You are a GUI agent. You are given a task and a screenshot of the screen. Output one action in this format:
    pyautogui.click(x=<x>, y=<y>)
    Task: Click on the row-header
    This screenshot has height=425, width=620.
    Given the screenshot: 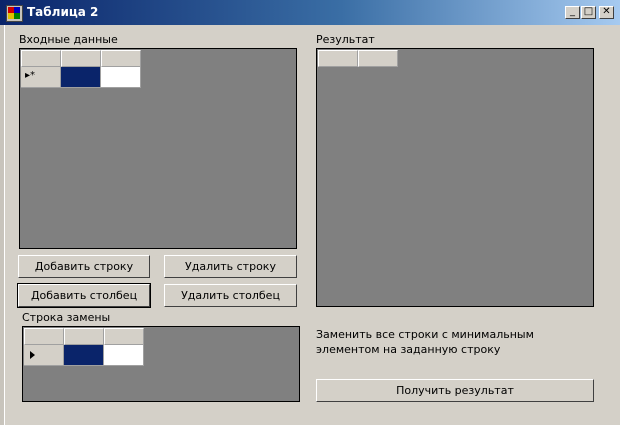 What is the action you would take?
    pyautogui.click(x=44, y=355)
    